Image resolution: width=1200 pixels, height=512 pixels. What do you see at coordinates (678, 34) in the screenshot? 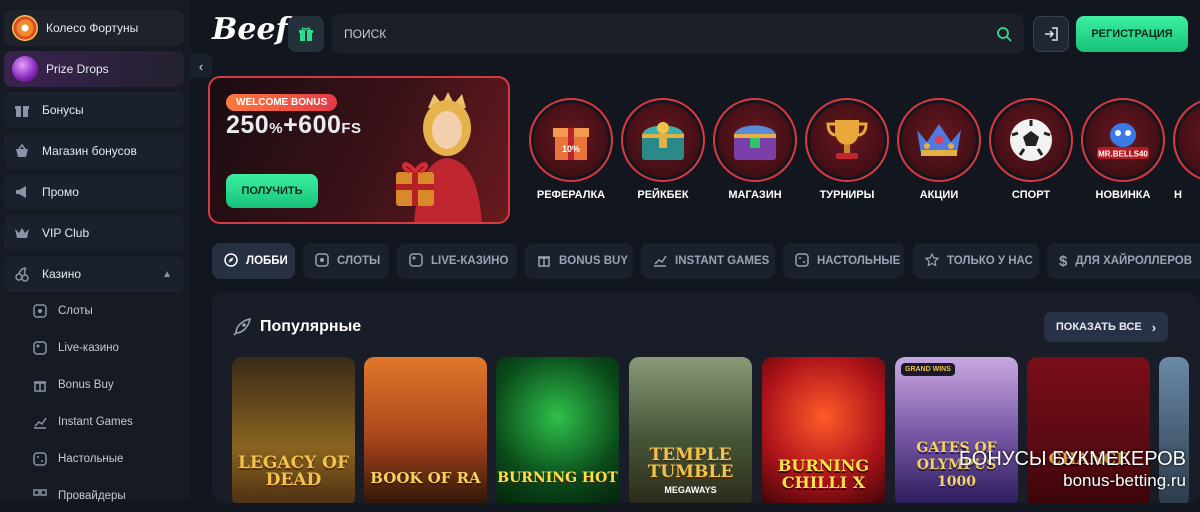
I see `search-input: ПОИСК` at bounding box center [678, 34].